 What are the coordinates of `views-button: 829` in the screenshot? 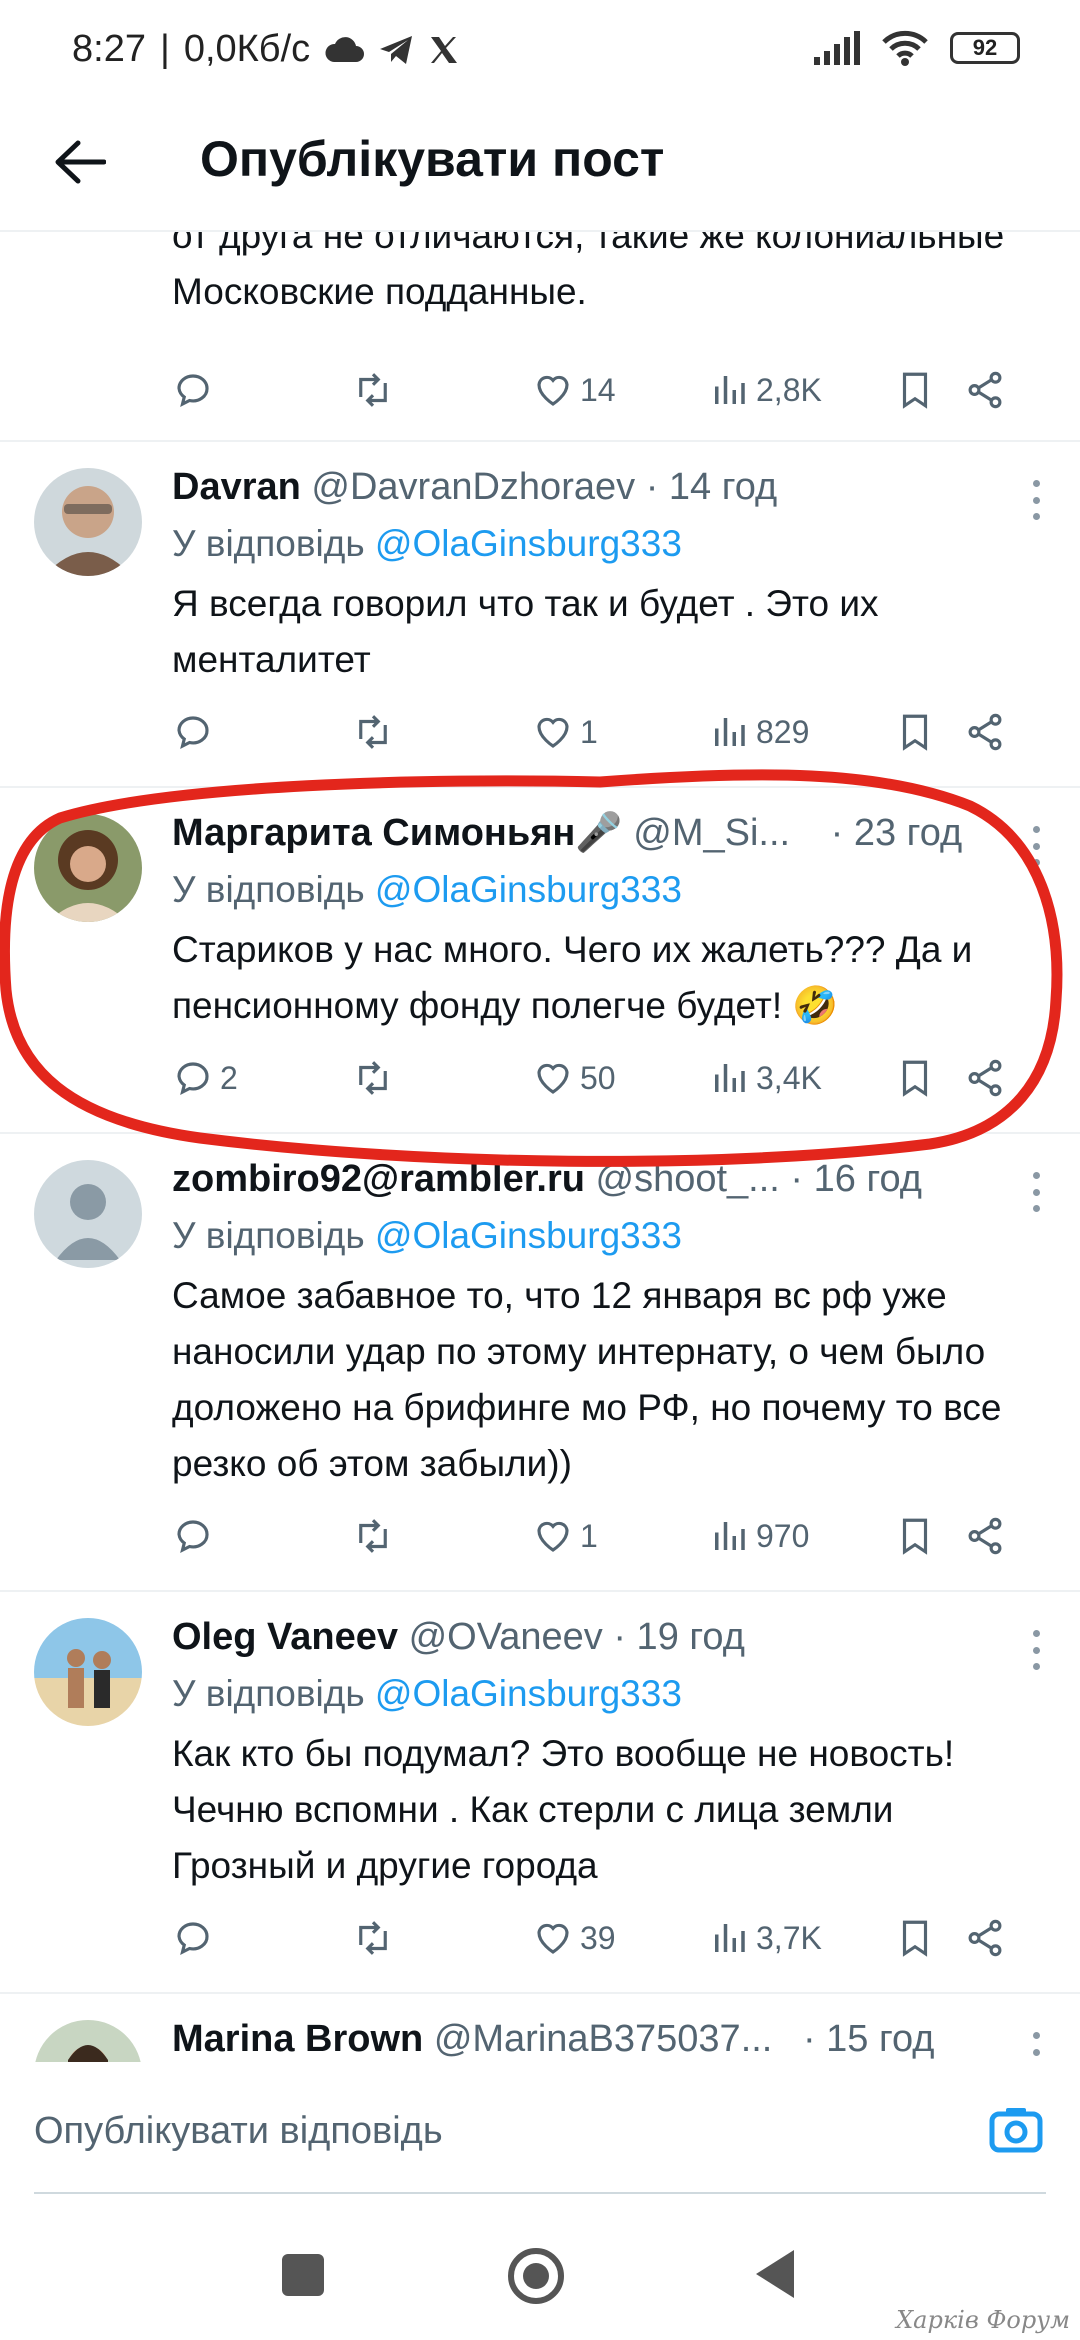 It's located at (801, 732).